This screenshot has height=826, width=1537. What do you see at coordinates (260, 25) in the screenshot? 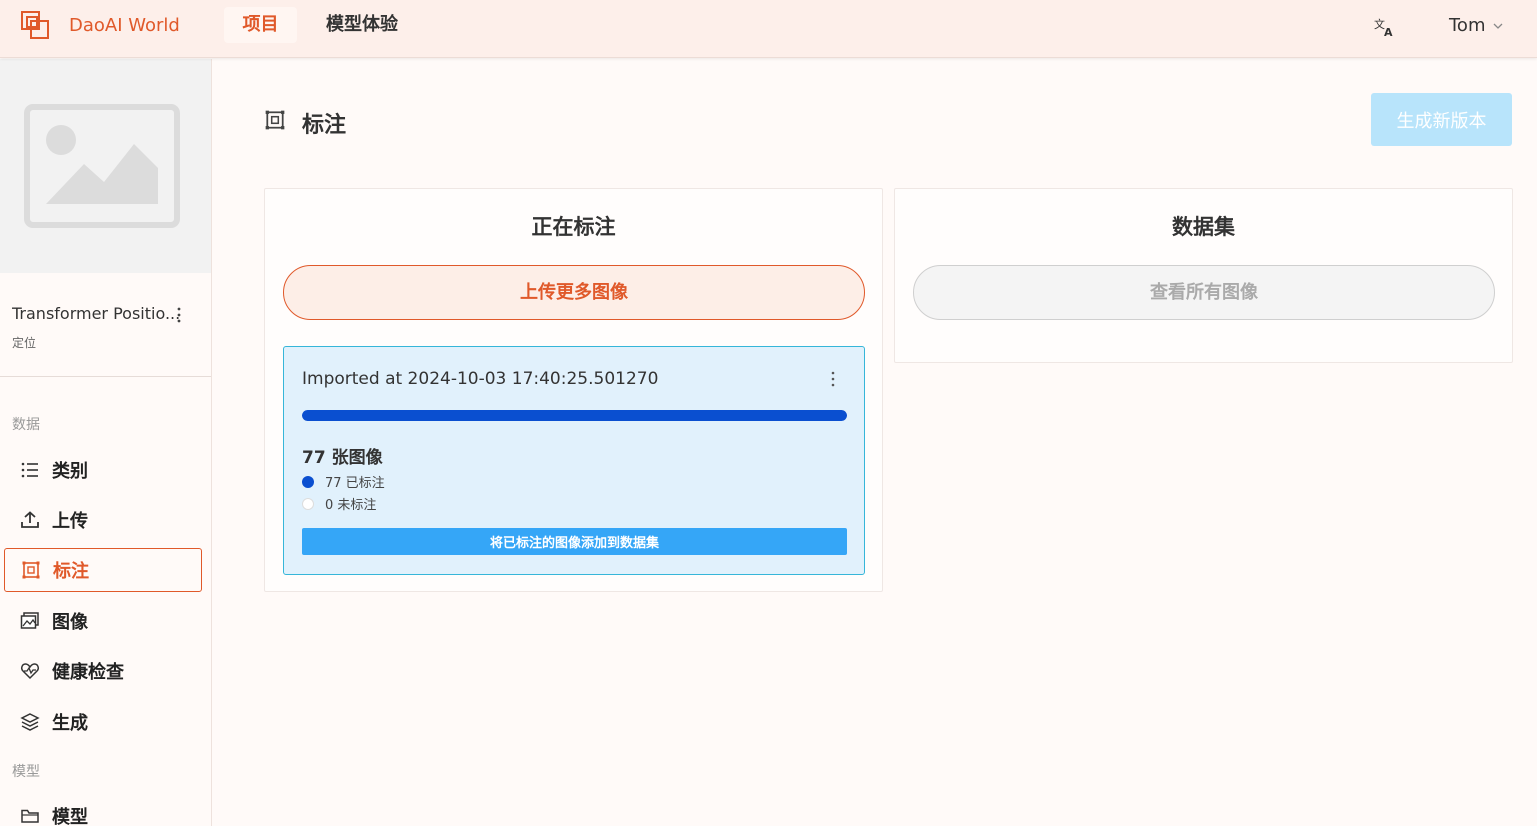
I see `tab-projects: 项目` at bounding box center [260, 25].